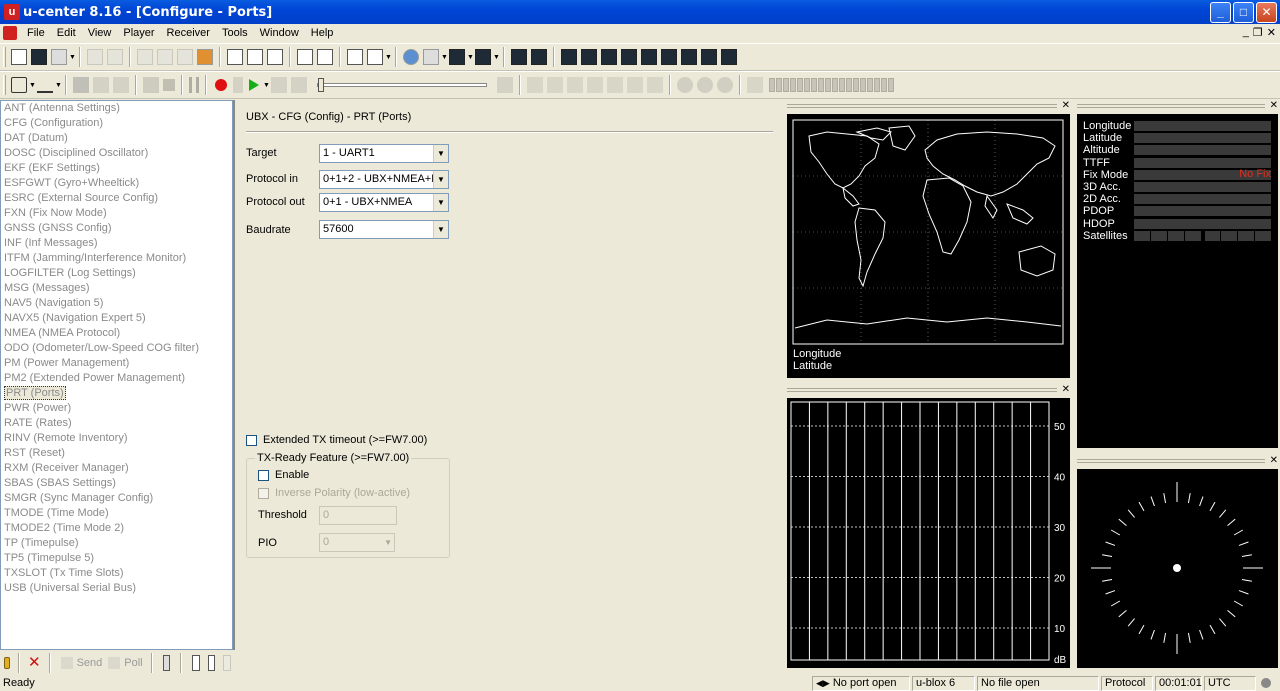  What do you see at coordinates (101, 85) in the screenshot?
I see `debug-icon` at bounding box center [101, 85].